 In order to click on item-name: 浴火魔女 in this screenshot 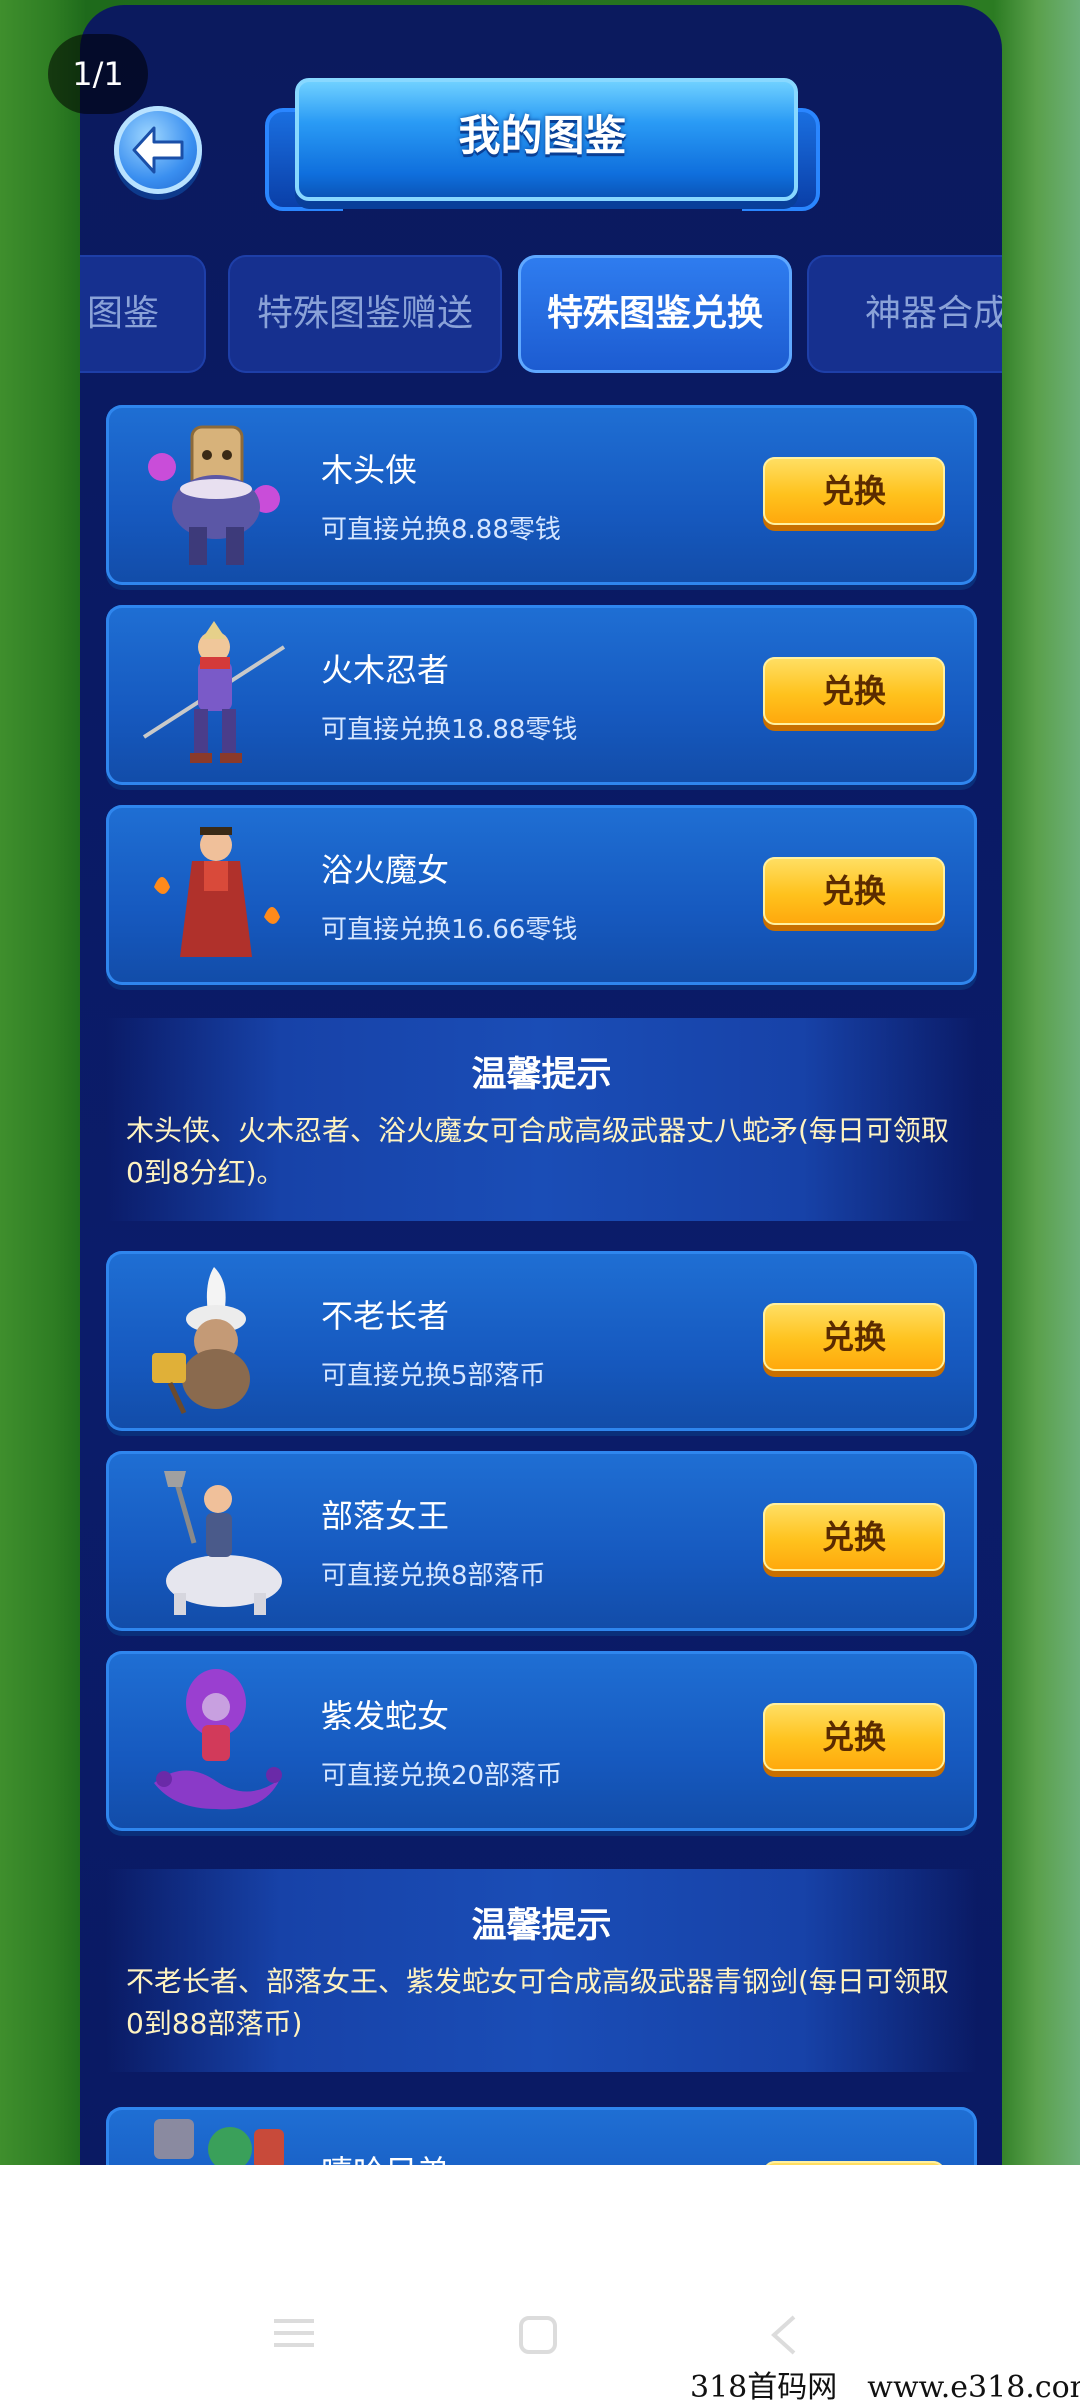, I will do `click(385, 870)`.